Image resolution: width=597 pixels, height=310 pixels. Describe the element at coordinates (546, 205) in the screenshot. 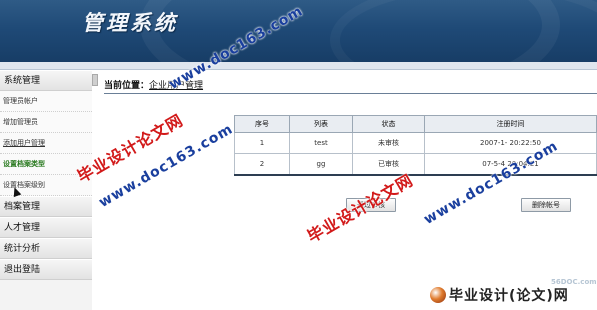

I see `delete-account-button: 删除帐号` at that location.